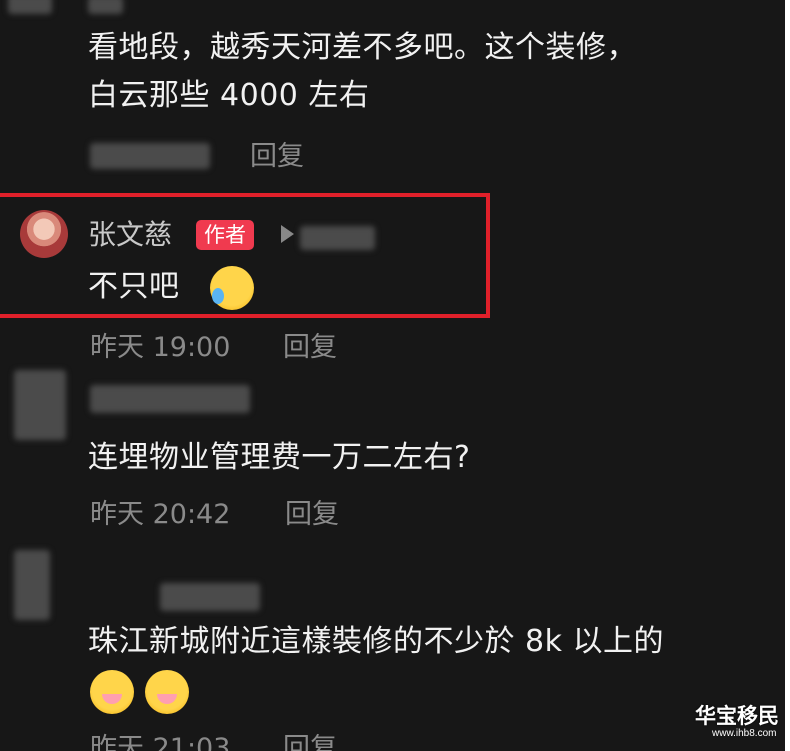 Image resolution: width=790 pixels, height=751 pixels. What do you see at coordinates (130, 235) in the screenshot?
I see `author-name: 张文慈` at bounding box center [130, 235].